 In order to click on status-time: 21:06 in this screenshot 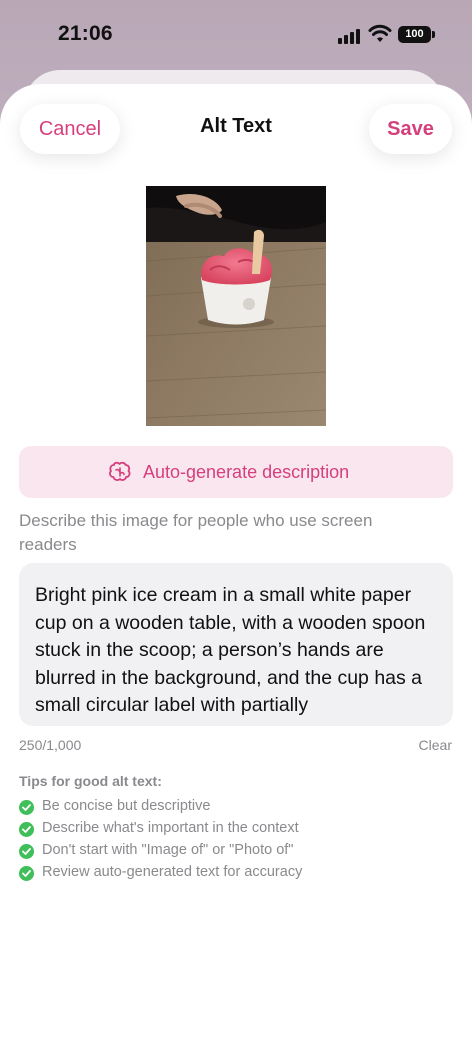, I will do `click(85, 33)`.